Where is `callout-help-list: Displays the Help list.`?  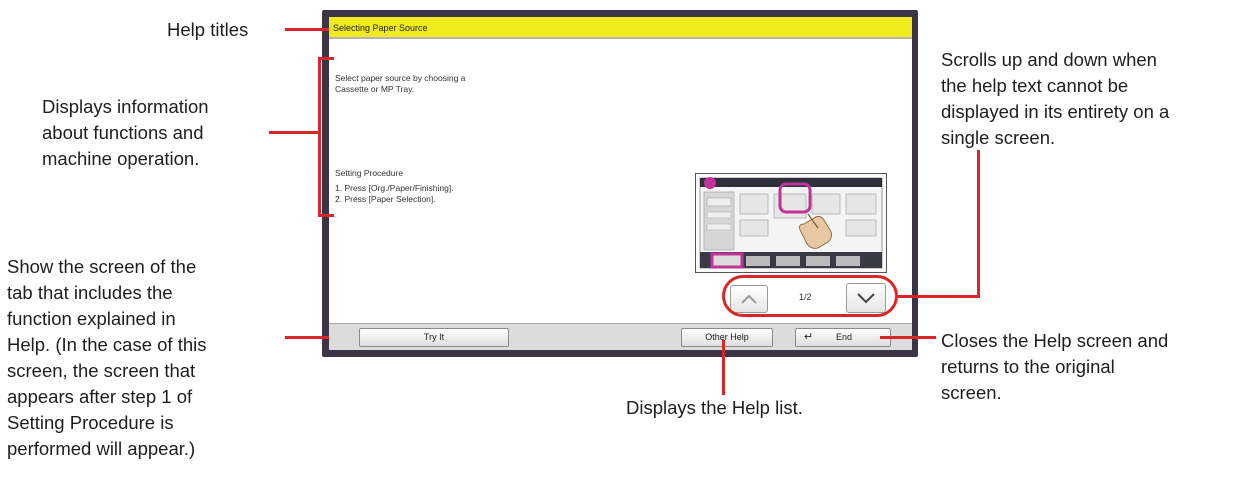
callout-help-list: Displays the Help list. is located at coordinates (714, 407).